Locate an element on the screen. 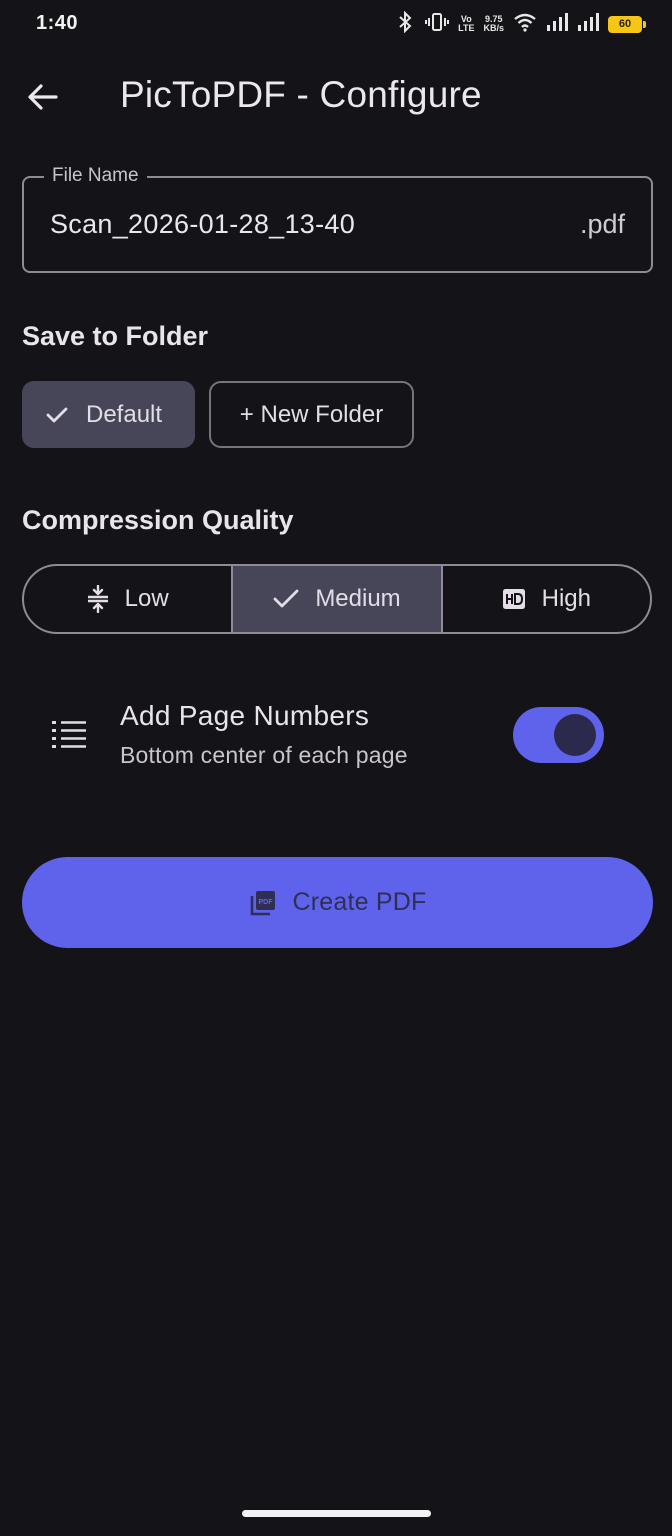 The width and height of the screenshot is (672, 1536). compression-option-high: High is located at coordinates (545, 599).